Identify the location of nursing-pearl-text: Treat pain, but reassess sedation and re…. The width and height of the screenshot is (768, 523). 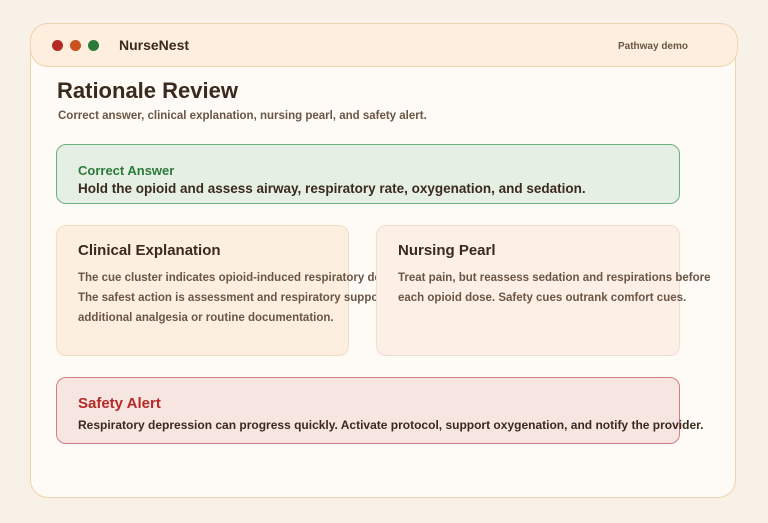
(554, 288).